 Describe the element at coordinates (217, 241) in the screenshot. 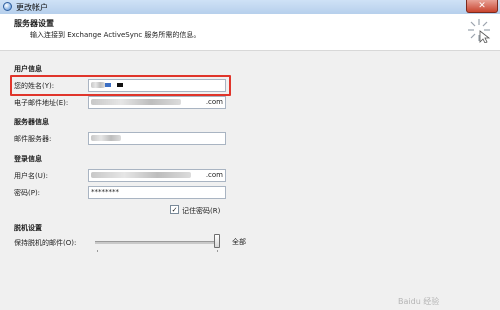

I see `offline-slider-thumb` at that location.